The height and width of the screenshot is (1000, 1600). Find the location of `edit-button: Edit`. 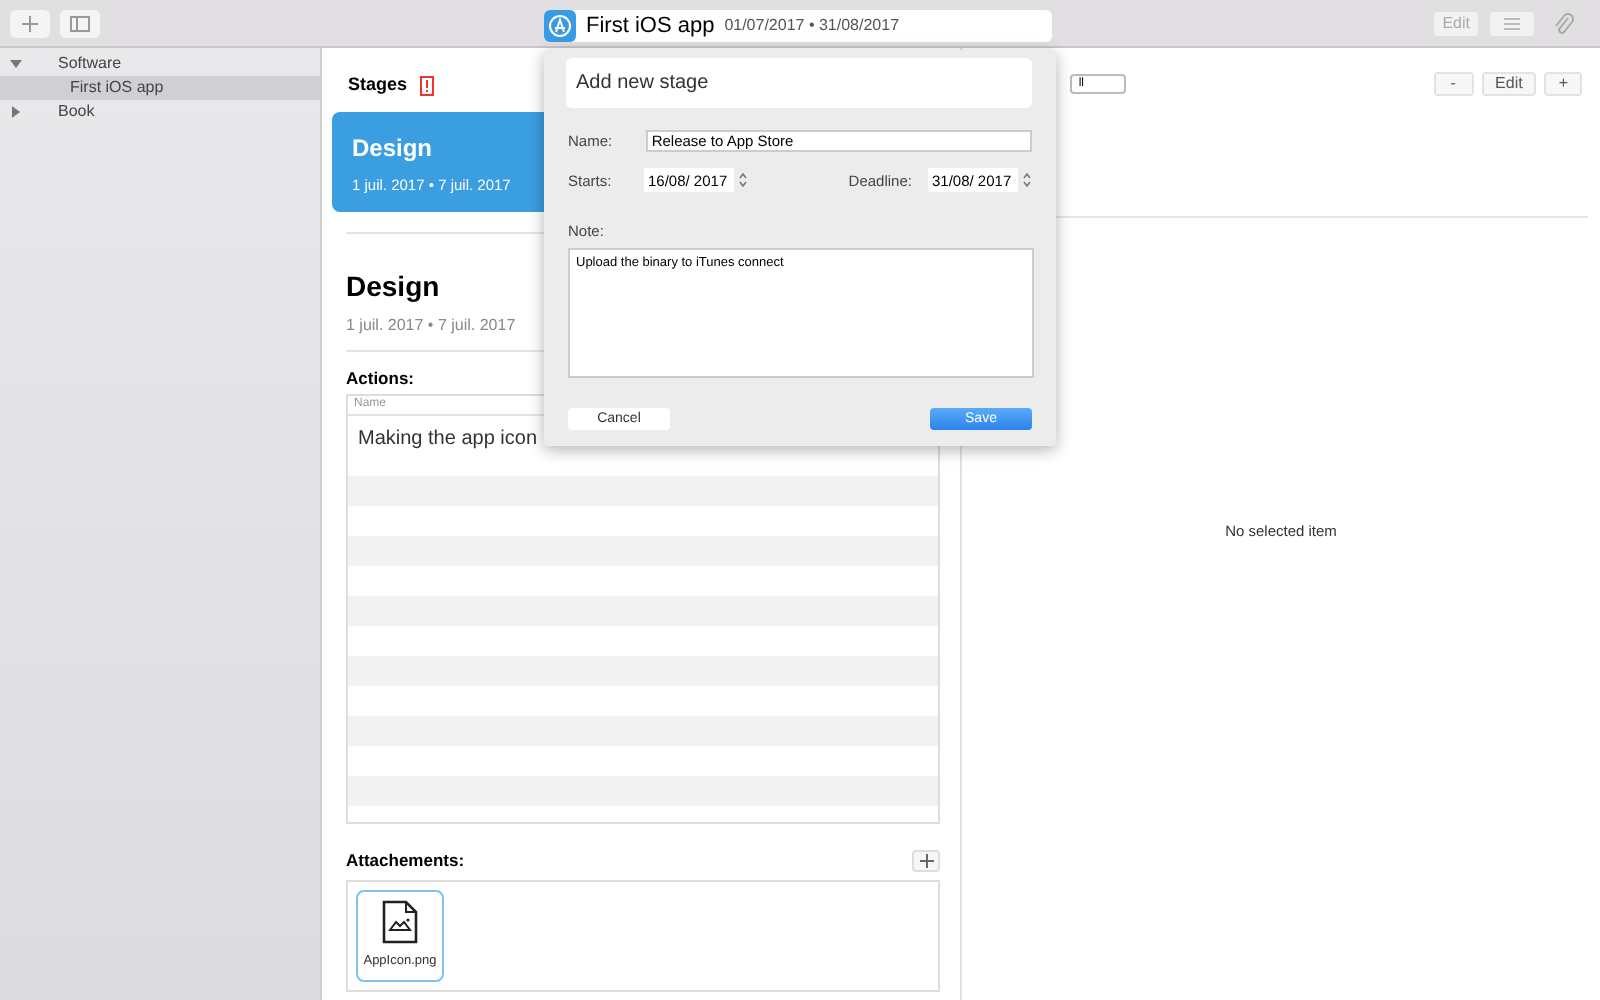

edit-button: Edit is located at coordinates (1509, 84).